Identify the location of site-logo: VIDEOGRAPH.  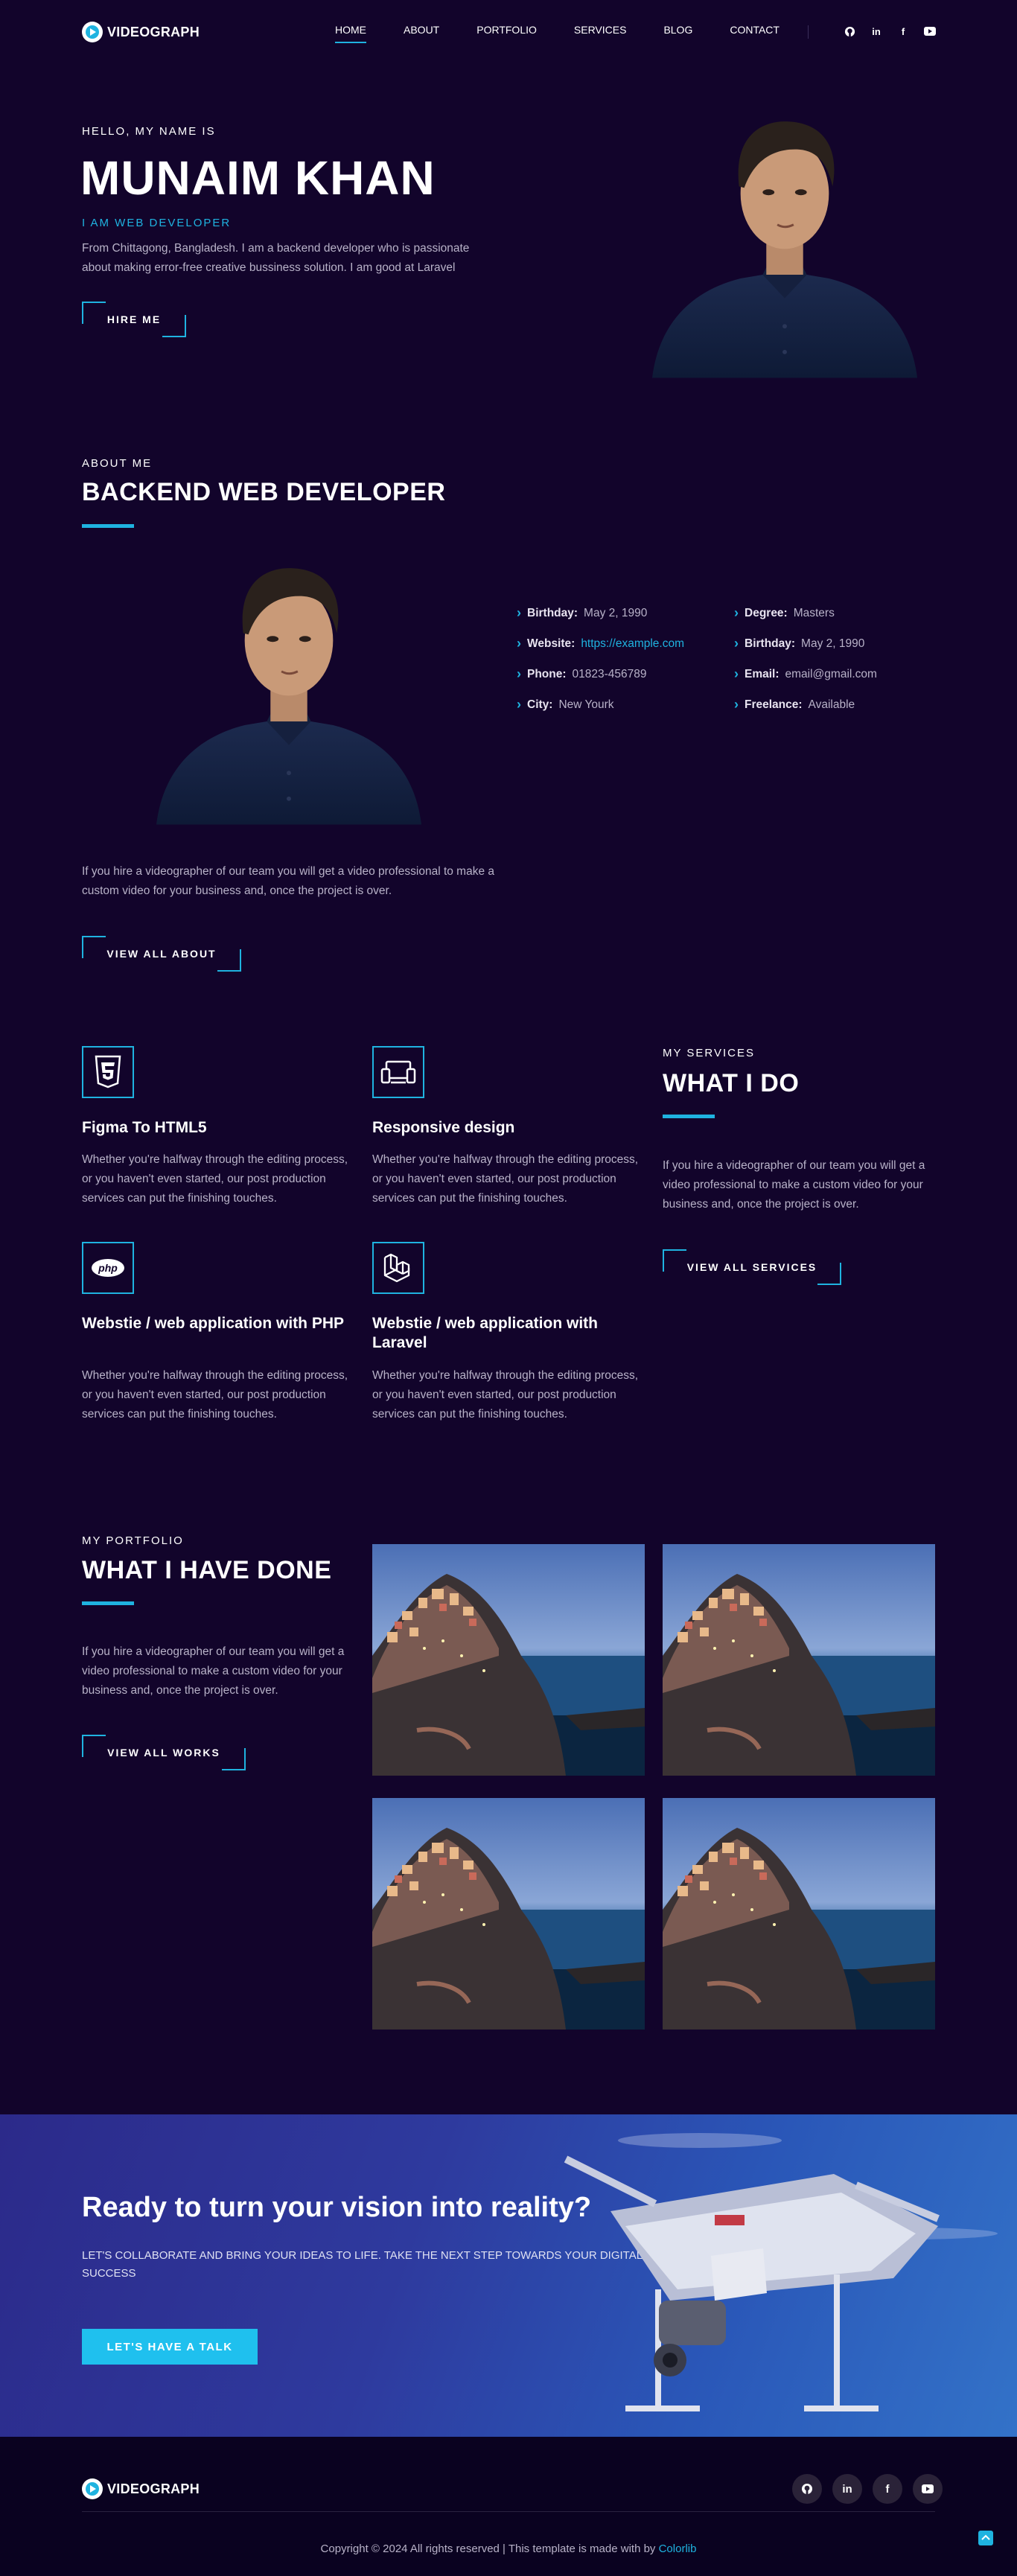
(141, 32).